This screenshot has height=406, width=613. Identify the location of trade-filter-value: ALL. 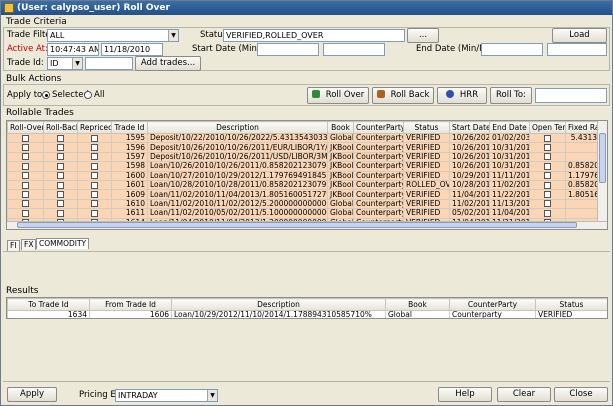
(57, 35).